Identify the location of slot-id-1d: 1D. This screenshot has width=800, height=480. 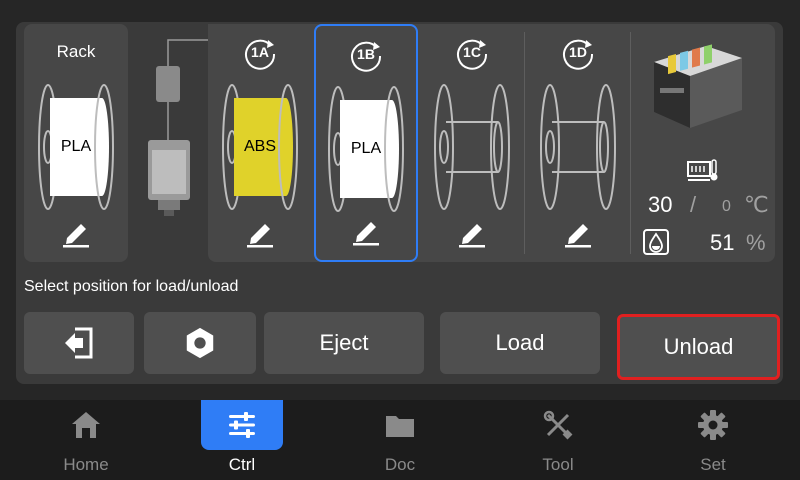
(578, 52).